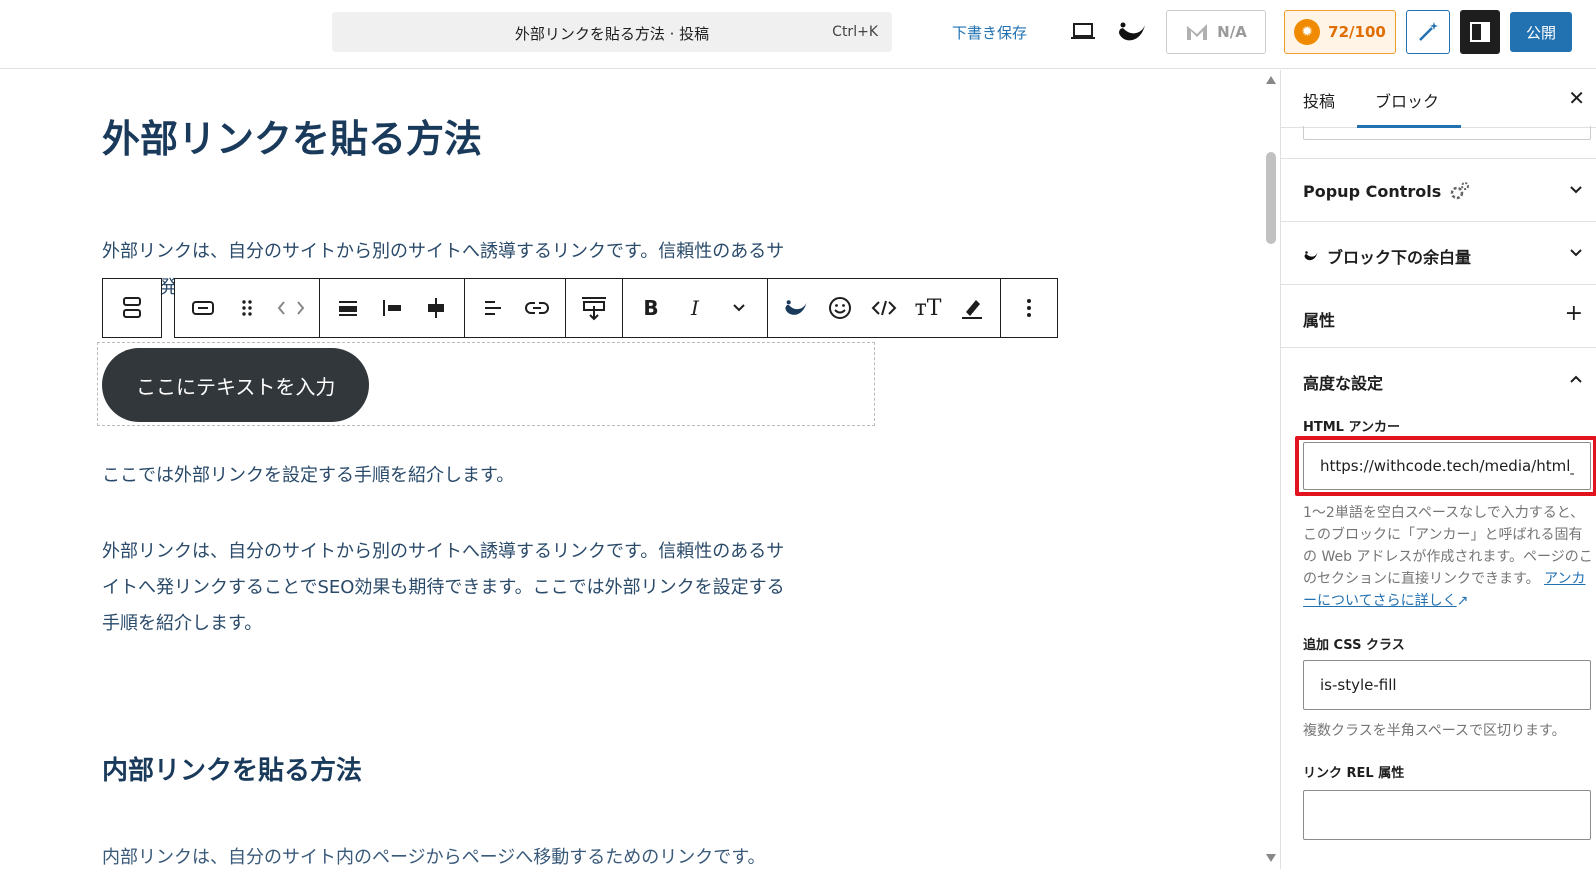 Image resolution: width=1596 pixels, height=869 pixels. Describe the element at coordinates (1271, 198) in the screenshot. I see `scroll-thumb` at that location.